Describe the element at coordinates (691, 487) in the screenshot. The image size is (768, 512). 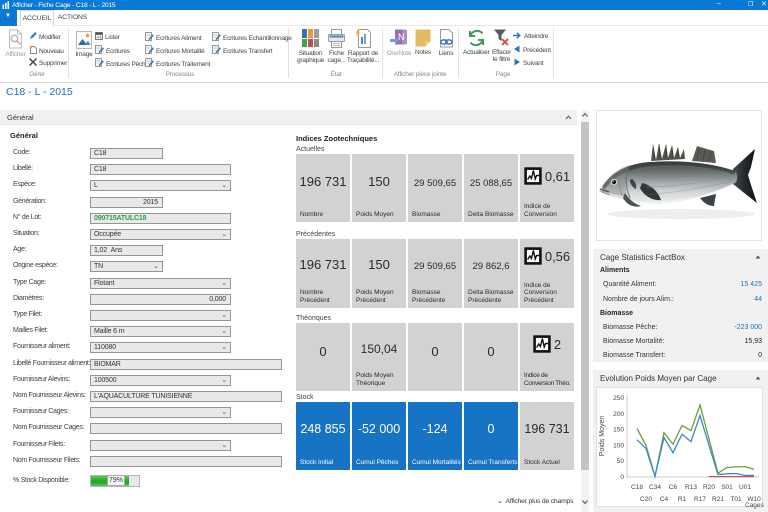
I see `svg-text: R13` at that location.